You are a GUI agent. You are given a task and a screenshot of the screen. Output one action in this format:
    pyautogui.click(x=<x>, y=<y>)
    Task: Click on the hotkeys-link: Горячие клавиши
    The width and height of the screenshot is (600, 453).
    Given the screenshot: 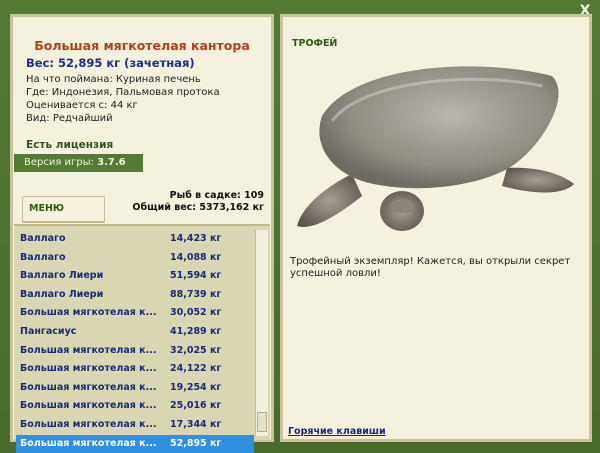 What is the action you would take?
    pyautogui.click(x=337, y=431)
    